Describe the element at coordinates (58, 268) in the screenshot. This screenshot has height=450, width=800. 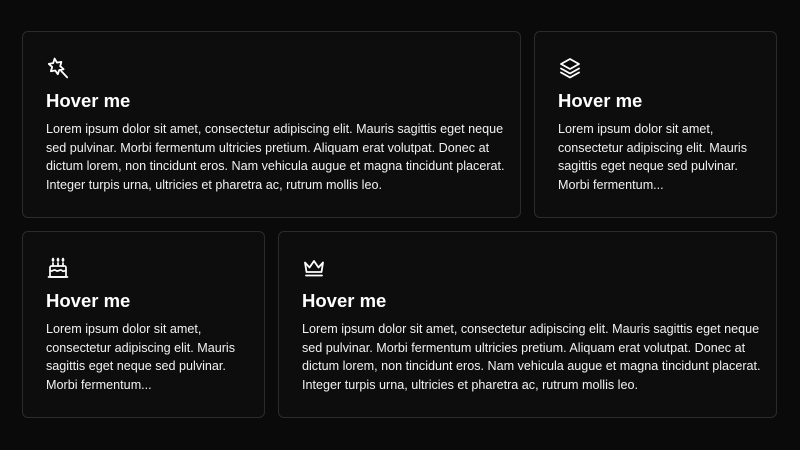
I see `birthday-cake-icon` at that location.